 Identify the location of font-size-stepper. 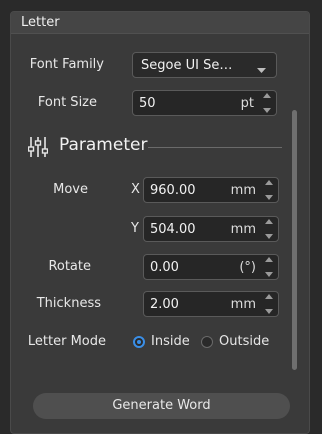
(267, 103).